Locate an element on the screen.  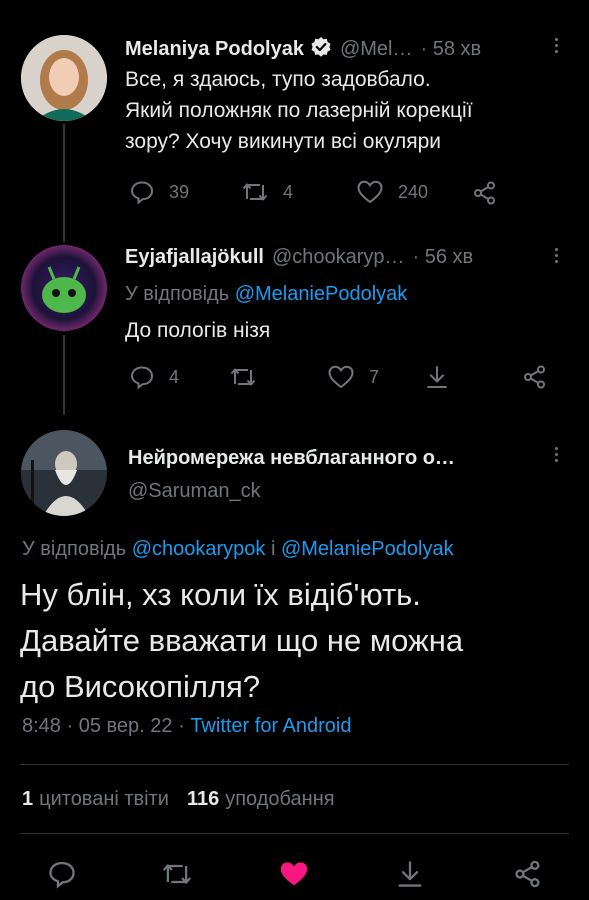
avatar-melaniya is located at coordinates (64, 78).